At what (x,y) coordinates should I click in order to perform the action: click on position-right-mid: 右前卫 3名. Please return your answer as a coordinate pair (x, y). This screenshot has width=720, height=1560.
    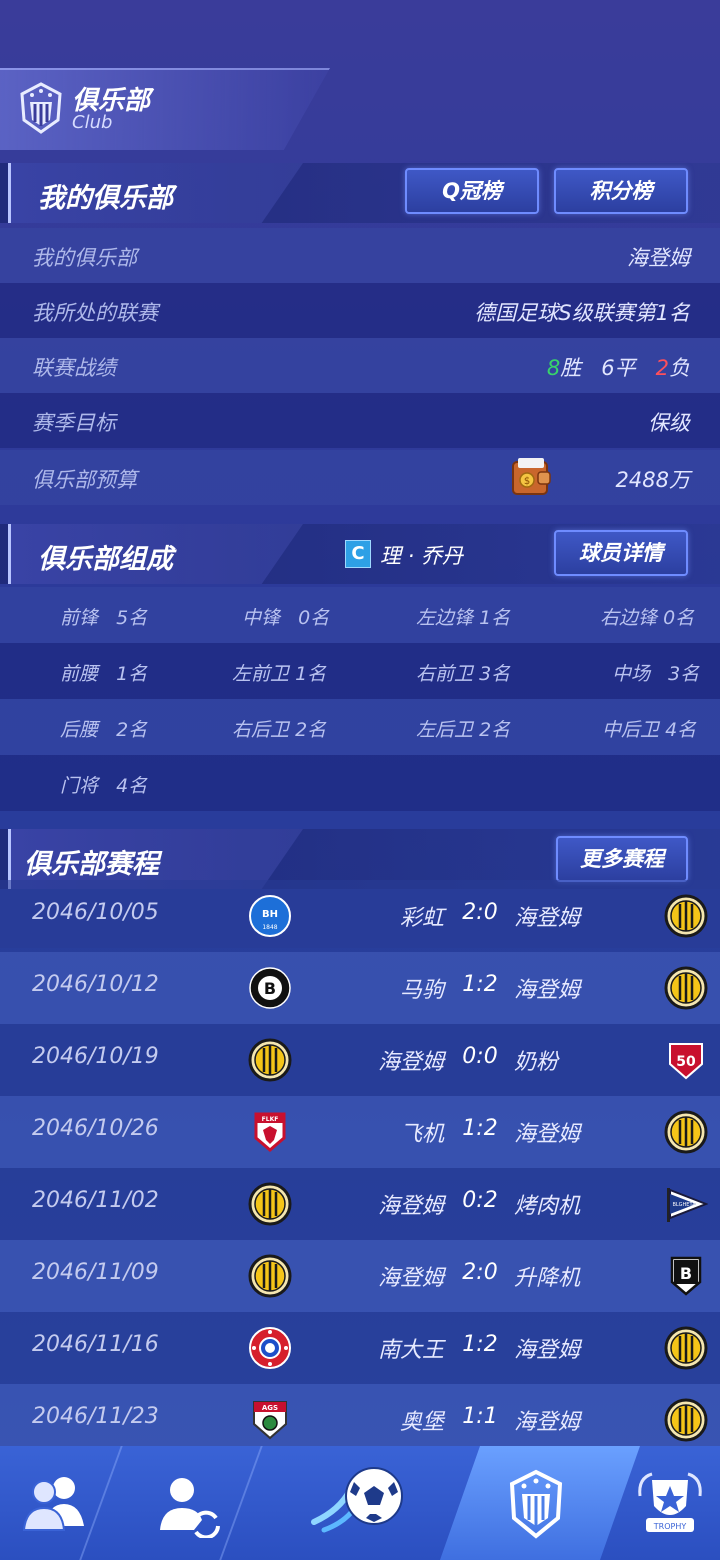
    Looking at the image, I should click on (463, 674).